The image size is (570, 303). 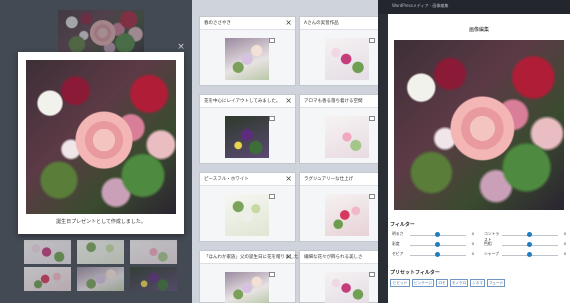 What do you see at coordinates (226, 179) in the screenshot?
I see `card-title: ピースフル・ホワイト` at bounding box center [226, 179].